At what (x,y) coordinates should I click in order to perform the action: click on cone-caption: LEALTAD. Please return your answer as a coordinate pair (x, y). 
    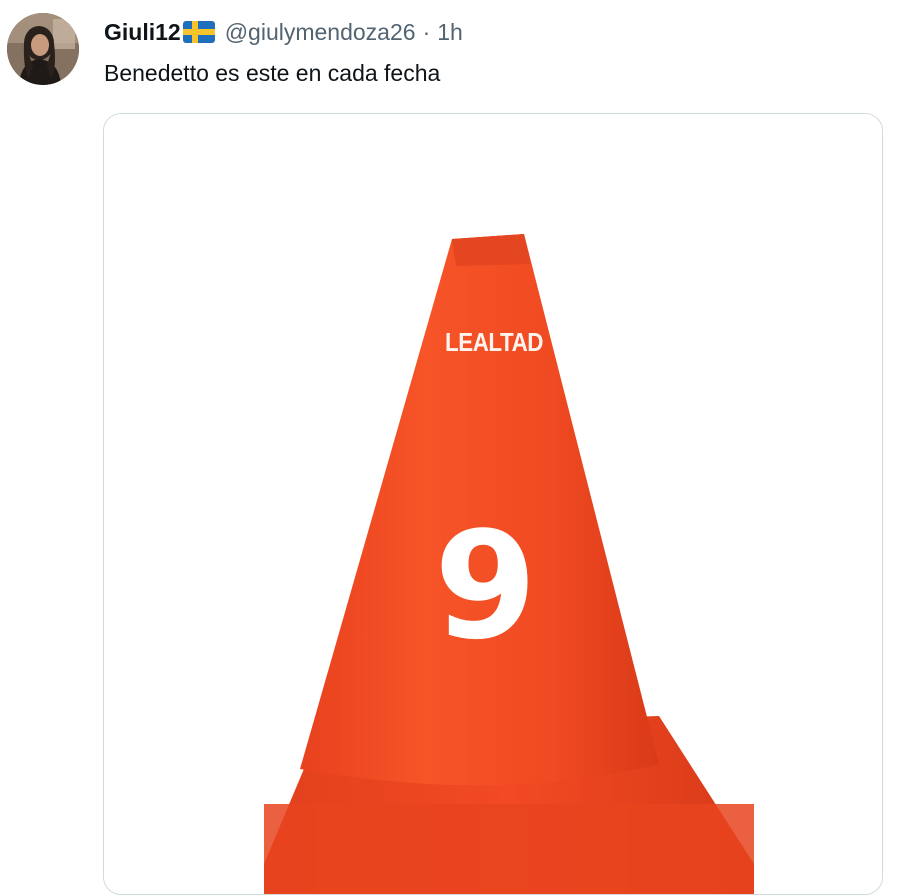
    Looking at the image, I should click on (494, 342).